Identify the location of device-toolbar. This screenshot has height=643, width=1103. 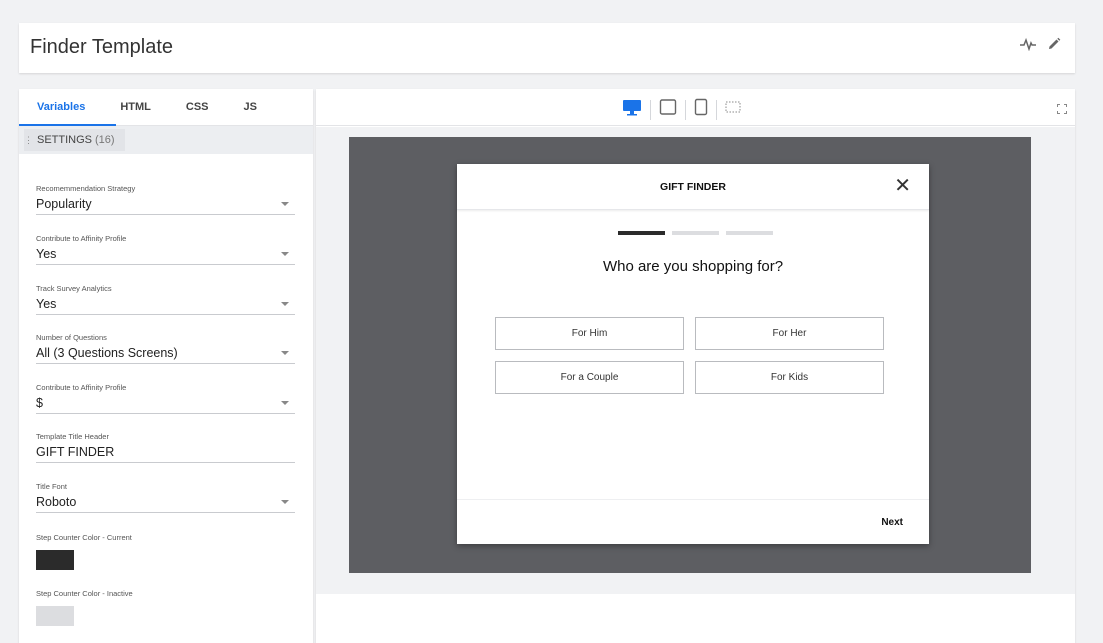
(695, 107).